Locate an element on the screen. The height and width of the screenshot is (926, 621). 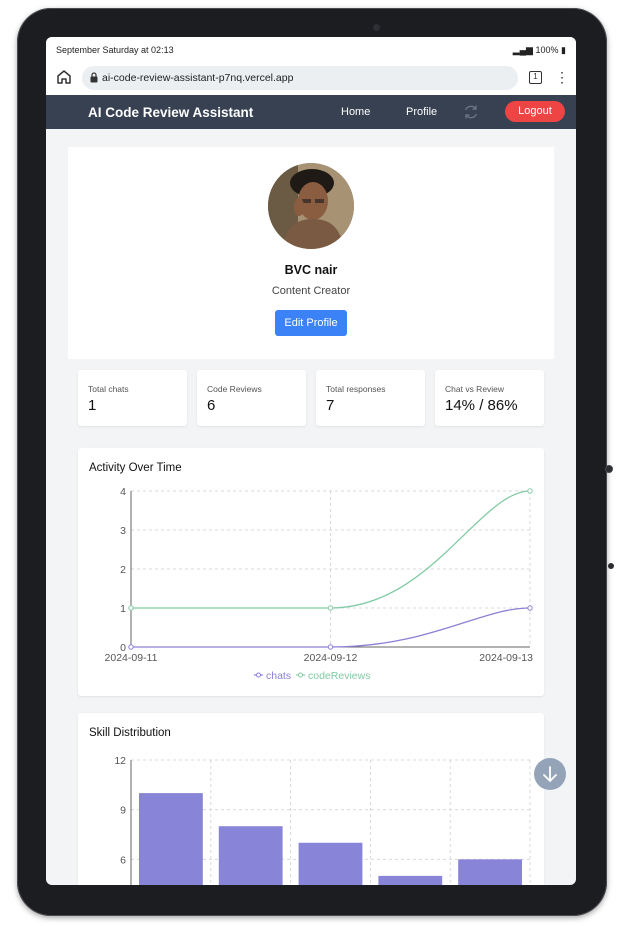
legend-label: codeReviews is located at coordinates (339, 676).